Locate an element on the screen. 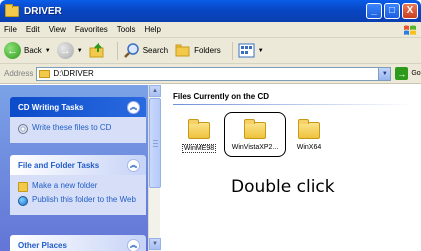 This screenshot has width=421, height=251. menu-edit: Edit is located at coordinates (33, 29).